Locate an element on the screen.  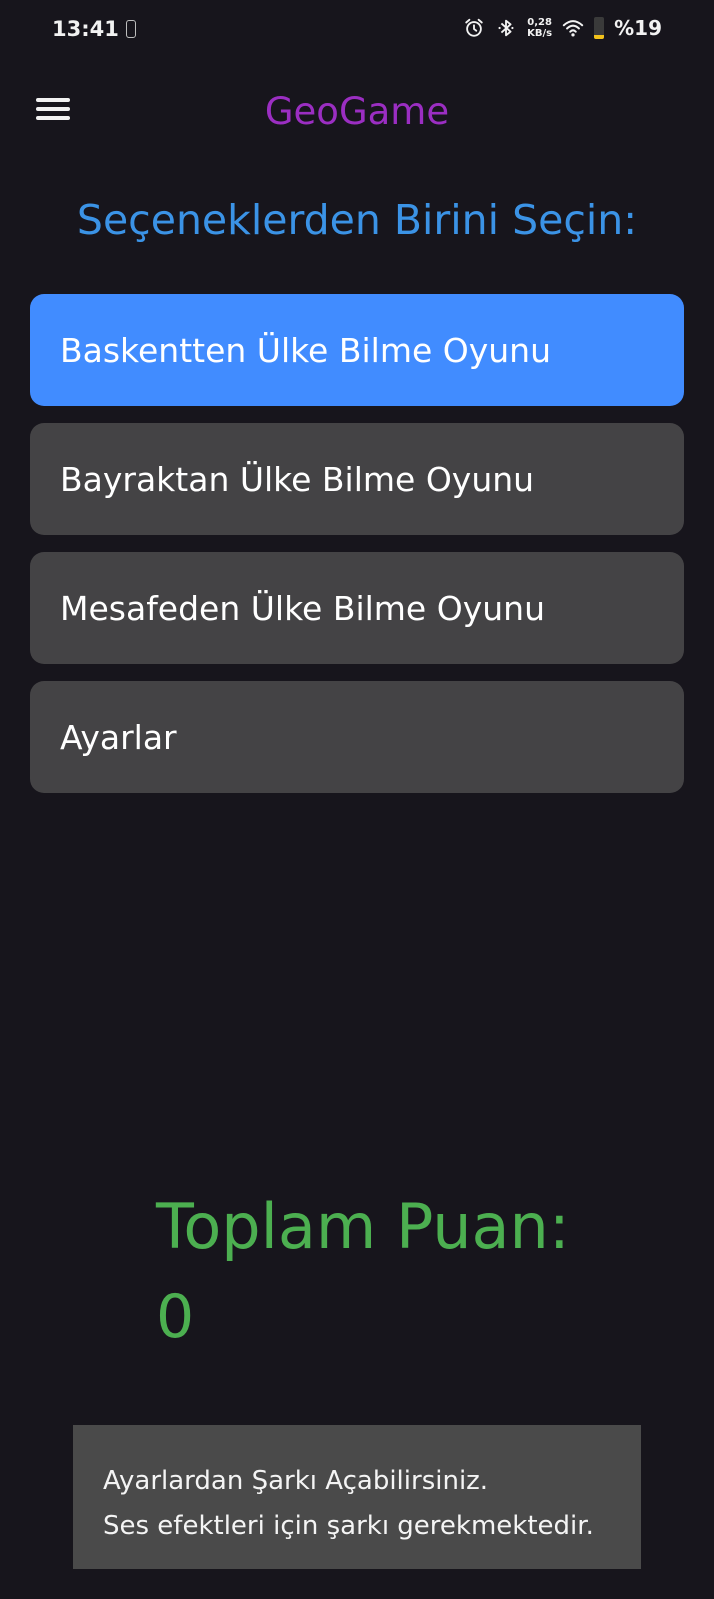
bluetooth-icon is located at coordinates (506, 28).